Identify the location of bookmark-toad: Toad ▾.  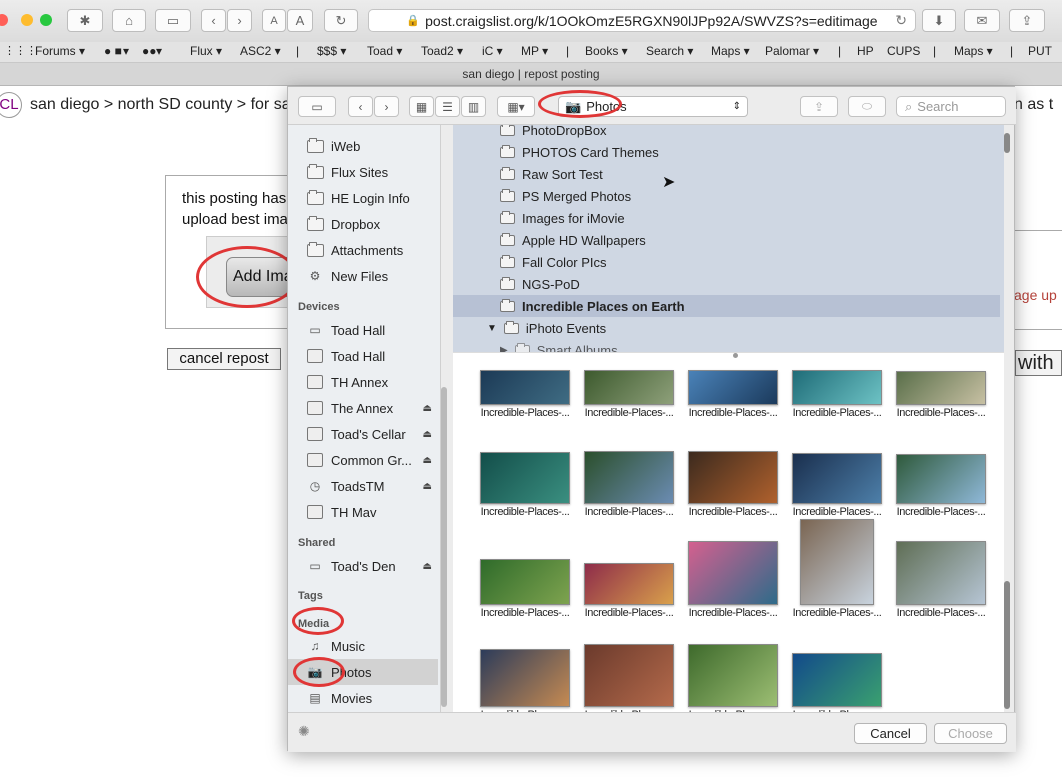
(384, 51).